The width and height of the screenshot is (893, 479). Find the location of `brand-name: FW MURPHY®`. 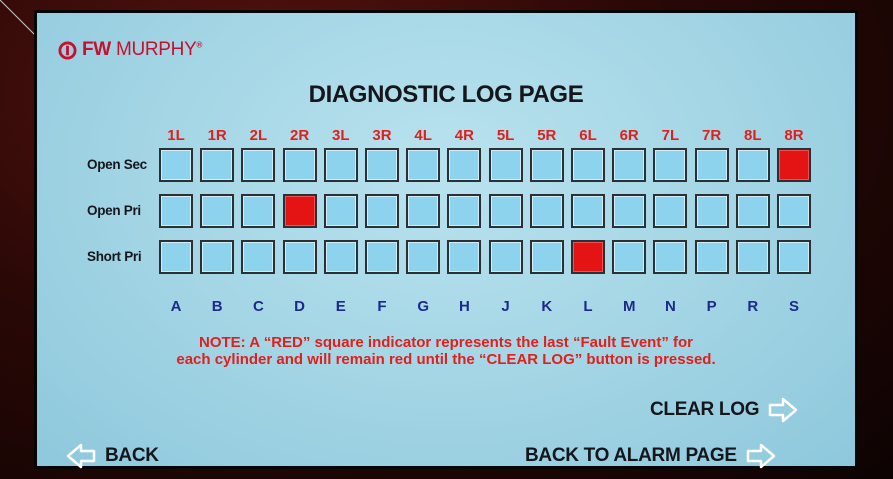

brand-name: FW MURPHY® is located at coordinates (142, 49).